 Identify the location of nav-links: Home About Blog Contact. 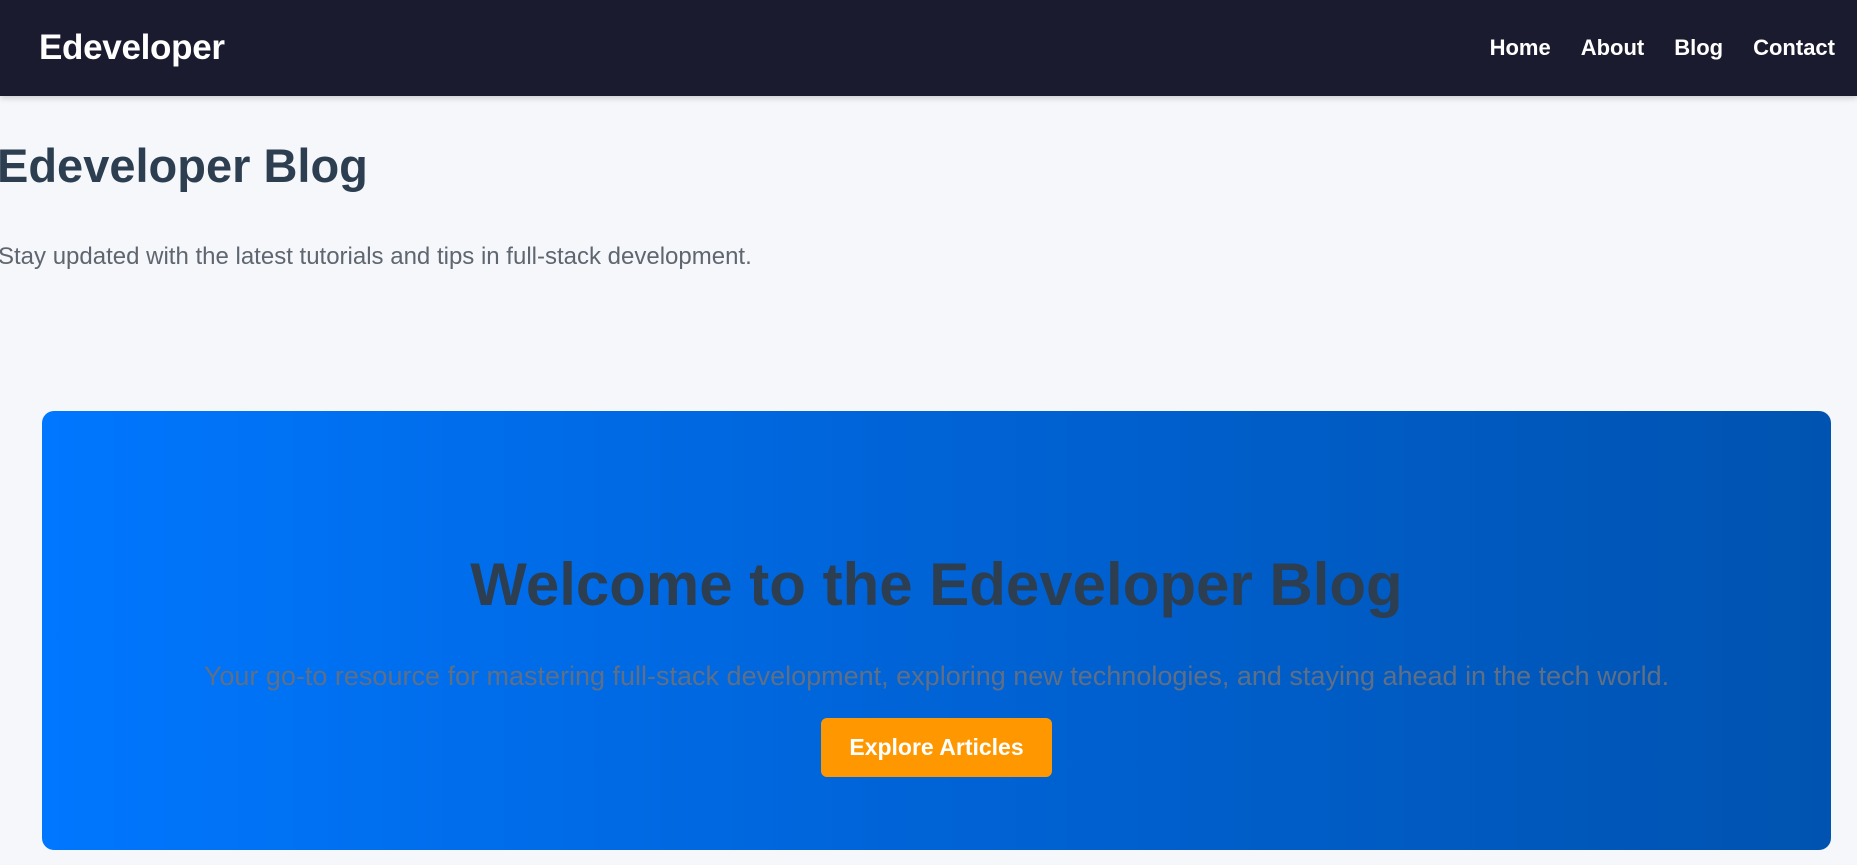
(1662, 48).